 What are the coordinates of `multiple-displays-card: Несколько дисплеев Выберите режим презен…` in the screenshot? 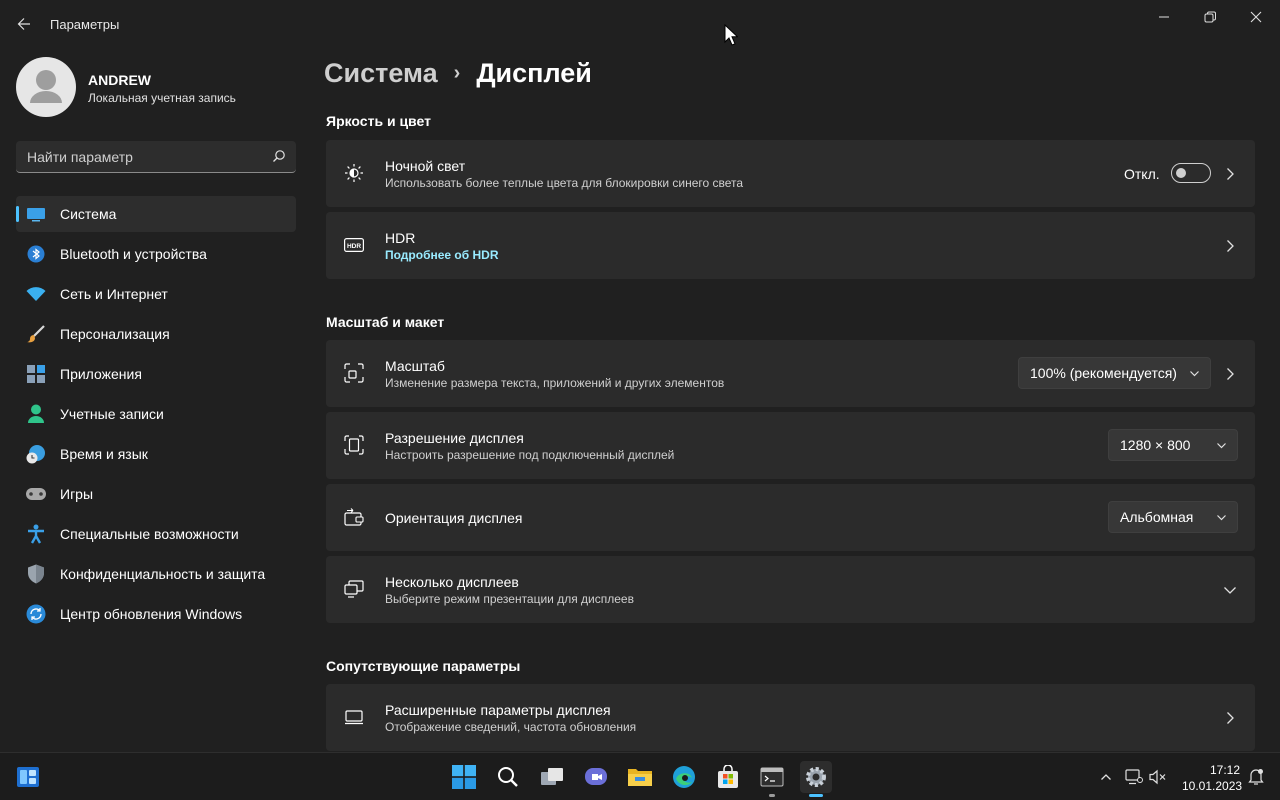 It's located at (790, 589).